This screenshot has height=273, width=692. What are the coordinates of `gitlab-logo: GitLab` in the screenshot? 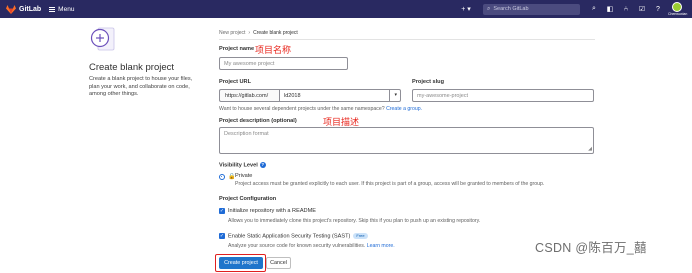 It's located at (27, 9).